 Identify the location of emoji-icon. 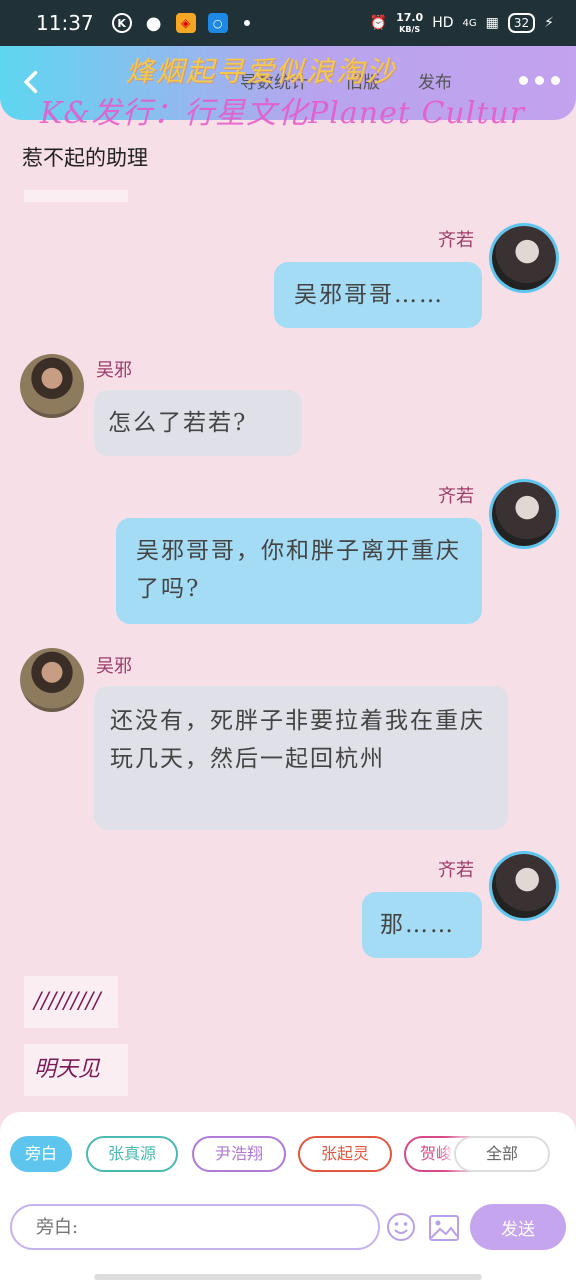
(401, 1227).